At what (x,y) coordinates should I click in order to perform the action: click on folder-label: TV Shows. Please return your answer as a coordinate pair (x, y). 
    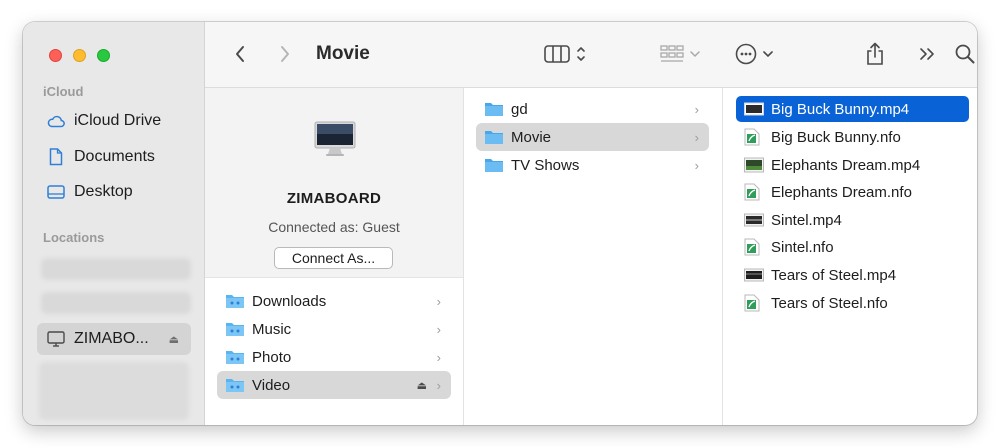
    Looking at the image, I should click on (545, 165).